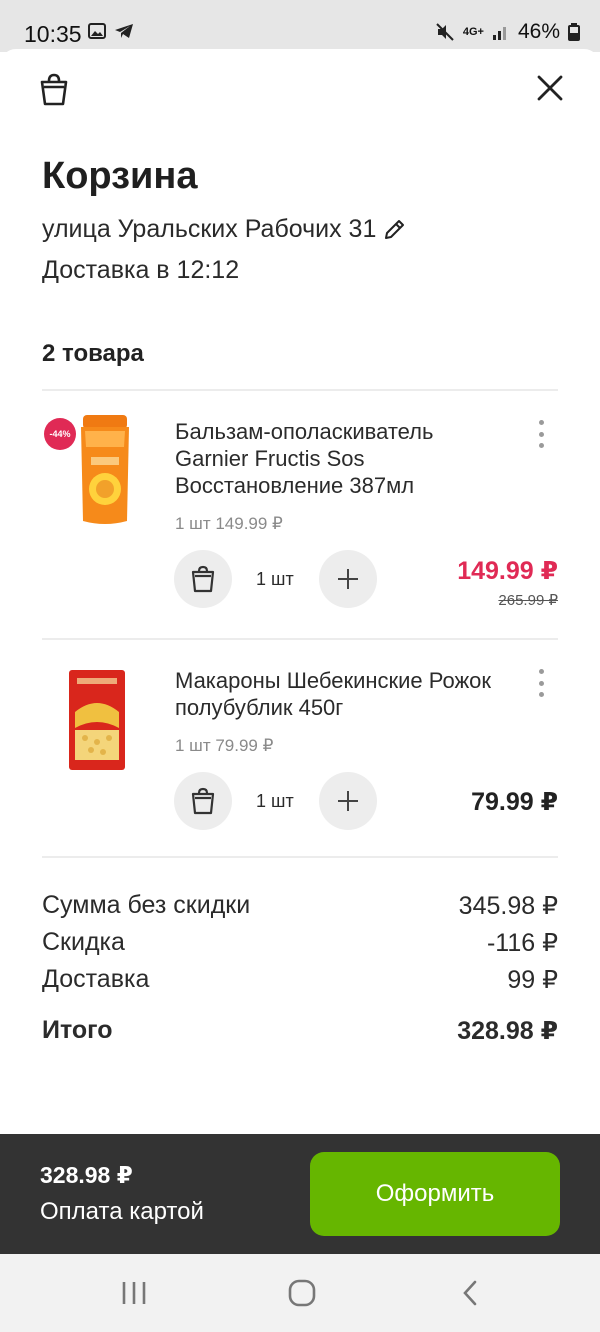  What do you see at coordinates (514, 802) in the screenshot?
I see `item-price: 79.99 ₽` at bounding box center [514, 802].